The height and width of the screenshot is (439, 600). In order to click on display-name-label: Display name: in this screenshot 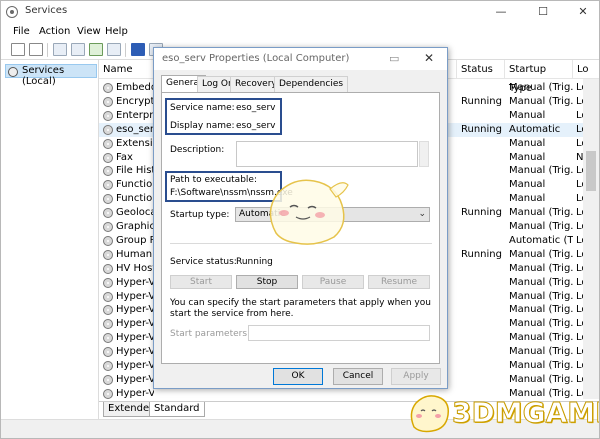, I will do `click(202, 126)`.